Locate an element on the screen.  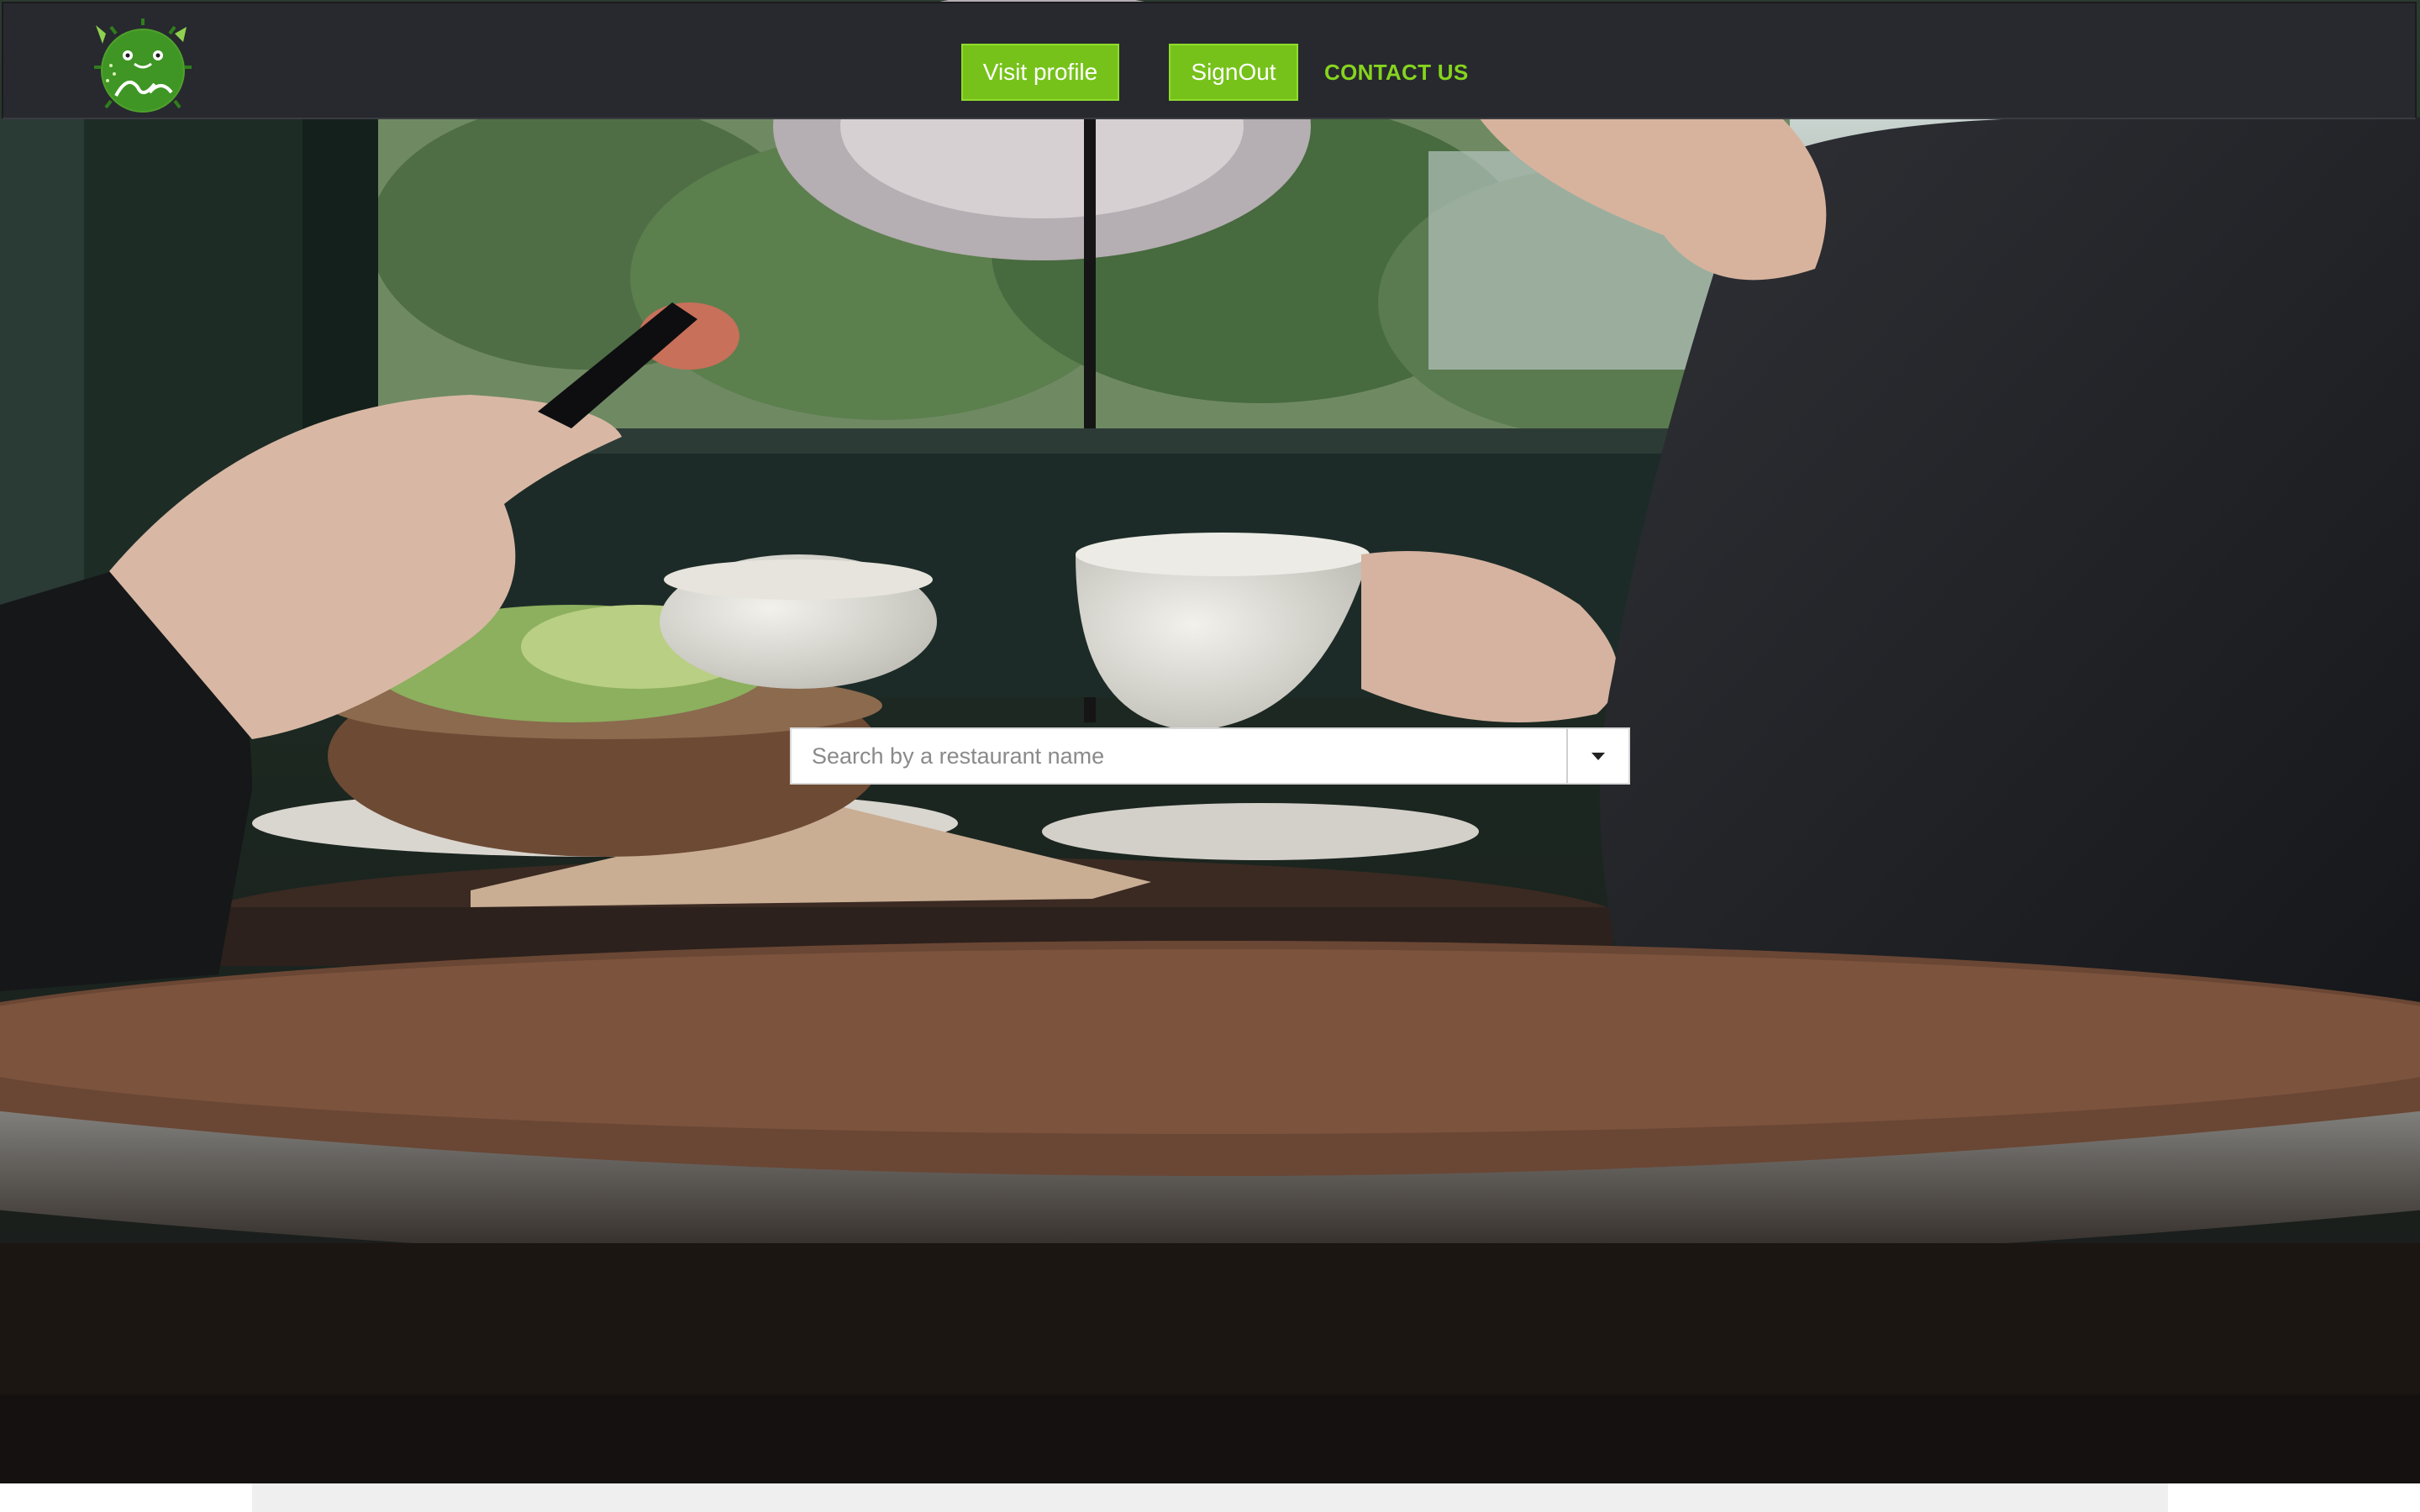
restaurant-search-input is located at coordinates (1178, 756).